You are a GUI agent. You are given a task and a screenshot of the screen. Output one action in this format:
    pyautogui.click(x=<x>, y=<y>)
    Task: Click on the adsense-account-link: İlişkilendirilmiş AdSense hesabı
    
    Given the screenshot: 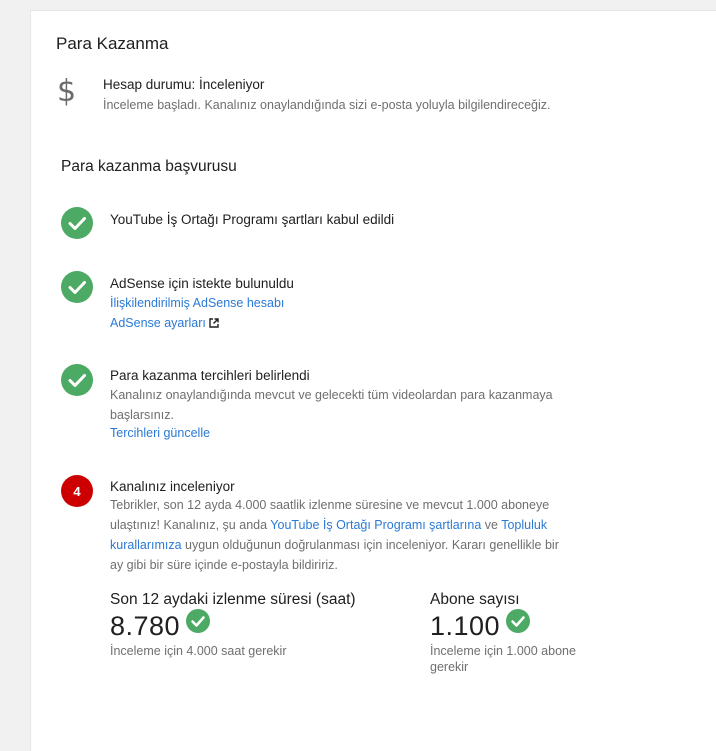 What is the action you would take?
    pyautogui.click(x=197, y=303)
    